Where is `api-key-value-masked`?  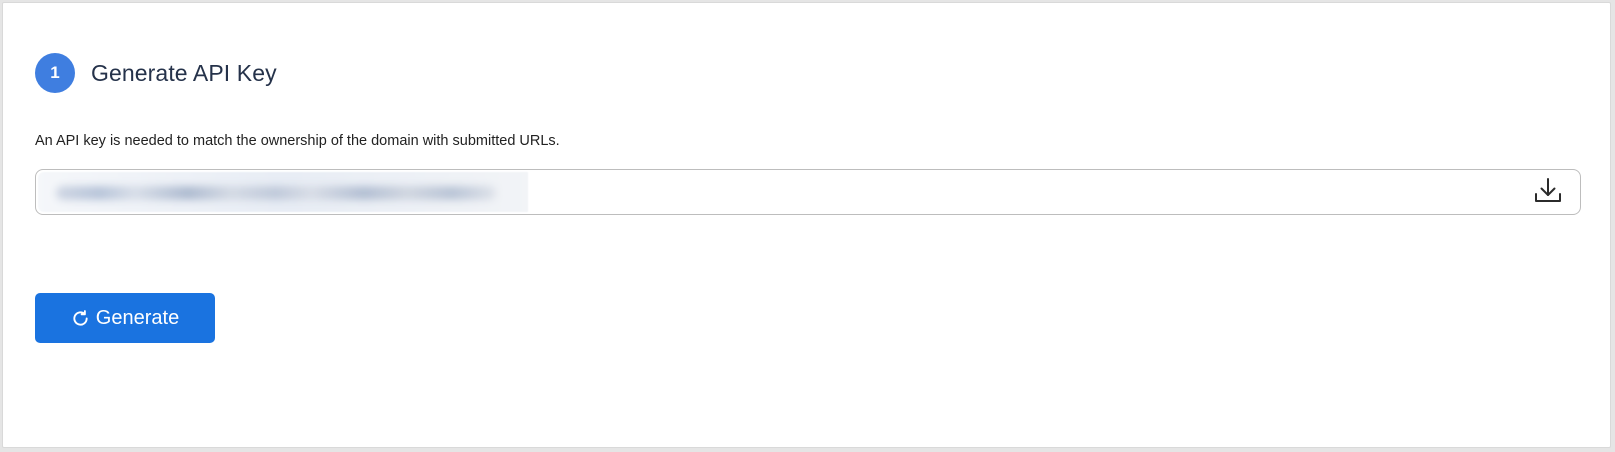 api-key-value-masked is located at coordinates (283, 192).